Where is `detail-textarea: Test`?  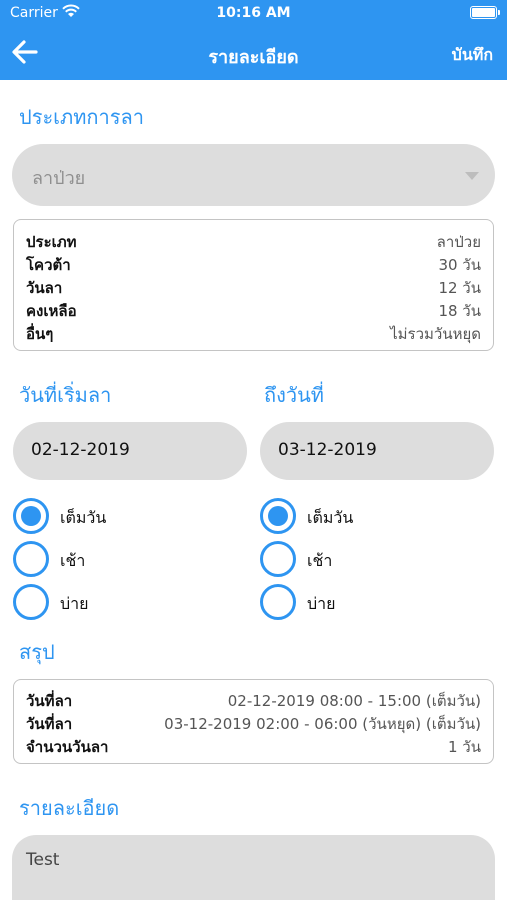
detail-textarea: Test is located at coordinates (253, 867).